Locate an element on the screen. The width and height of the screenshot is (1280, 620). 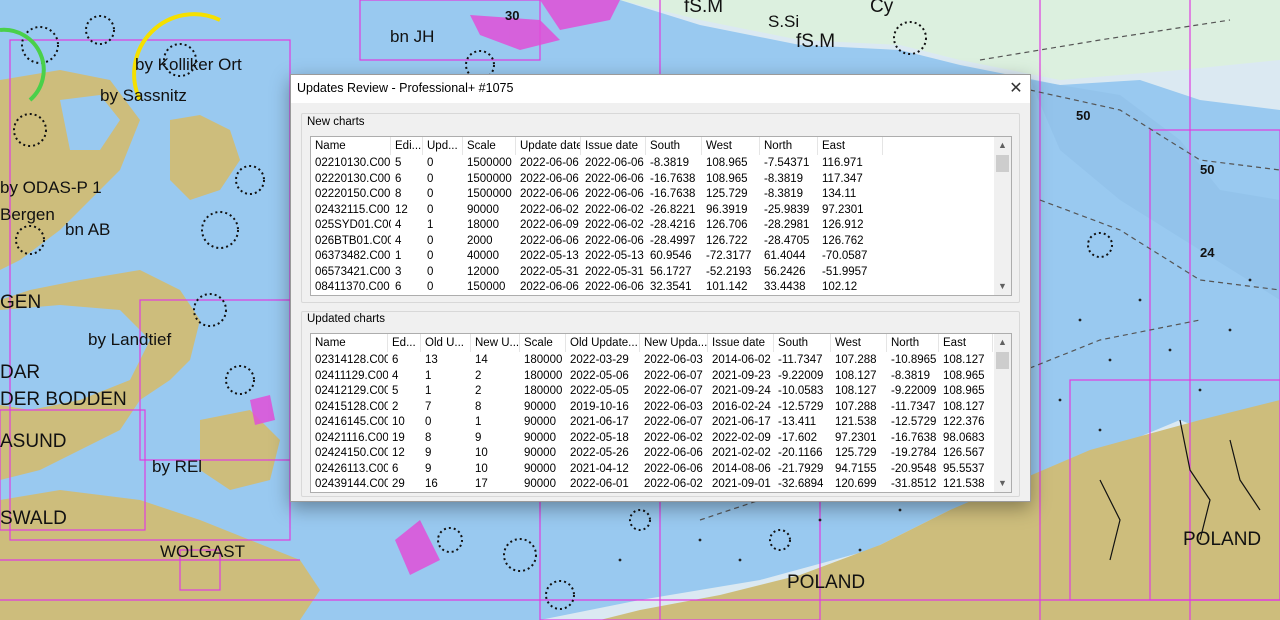
map-label: POLAND is located at coordinates (1222, 539).